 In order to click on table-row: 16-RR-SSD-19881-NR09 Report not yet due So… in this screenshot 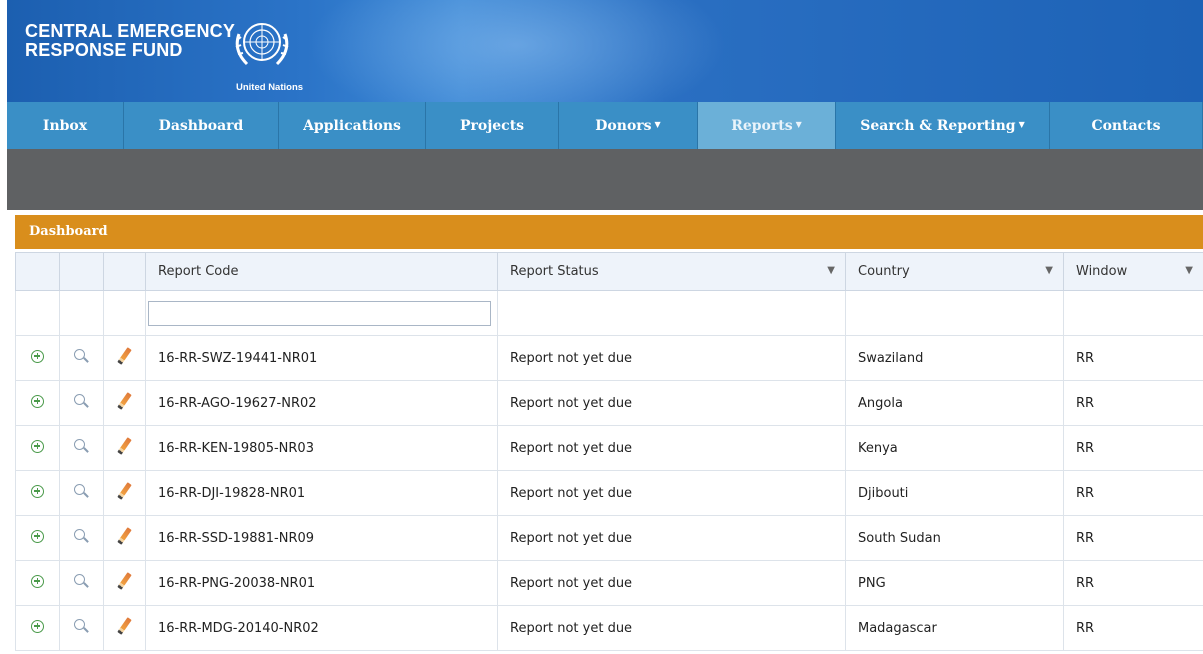, I will do `click(609, 538)`.